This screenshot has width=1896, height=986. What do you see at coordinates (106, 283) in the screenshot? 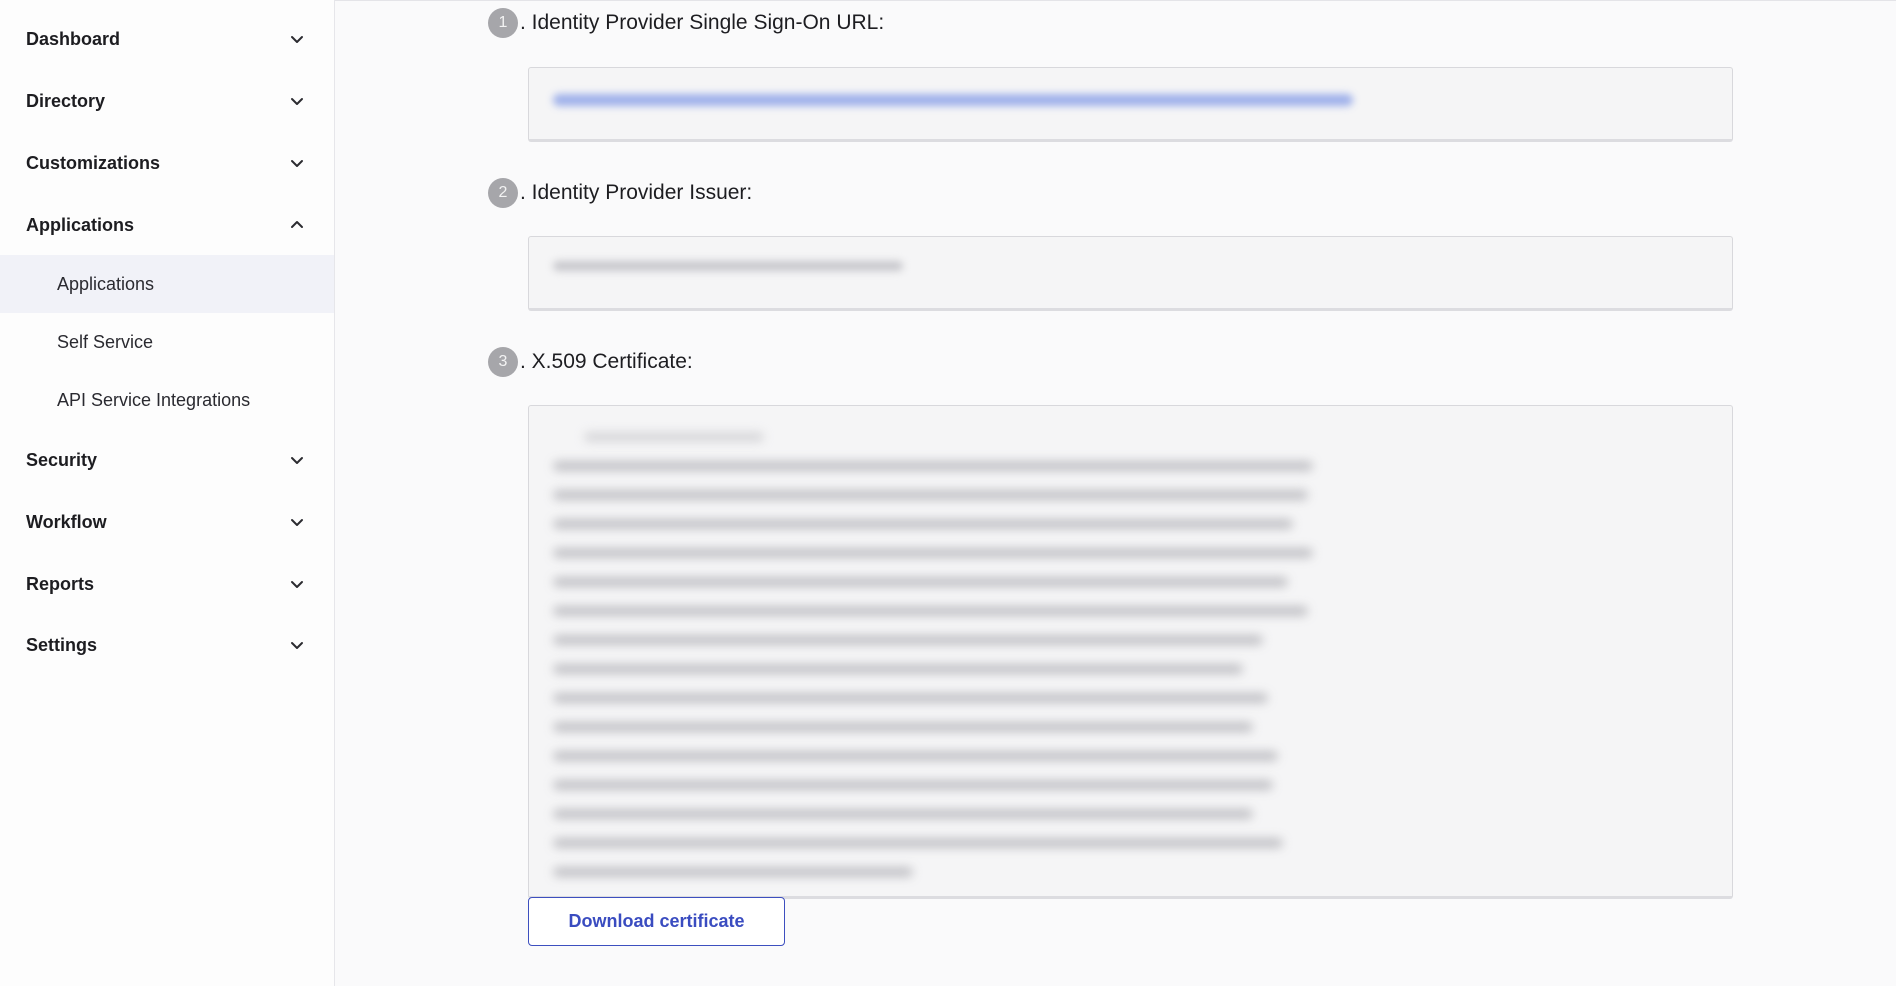
I see `sidebar-item-label: Applications` at bounding box center [106, 283].